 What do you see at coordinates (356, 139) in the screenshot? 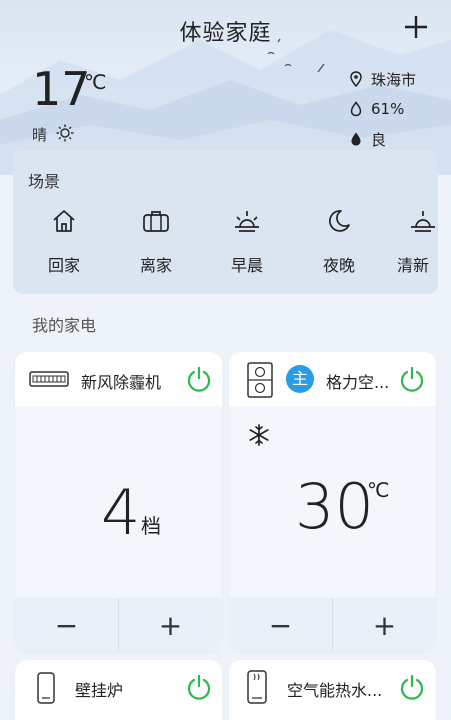
I see `leaf-drop-icon` at bounding box center [356, 139].